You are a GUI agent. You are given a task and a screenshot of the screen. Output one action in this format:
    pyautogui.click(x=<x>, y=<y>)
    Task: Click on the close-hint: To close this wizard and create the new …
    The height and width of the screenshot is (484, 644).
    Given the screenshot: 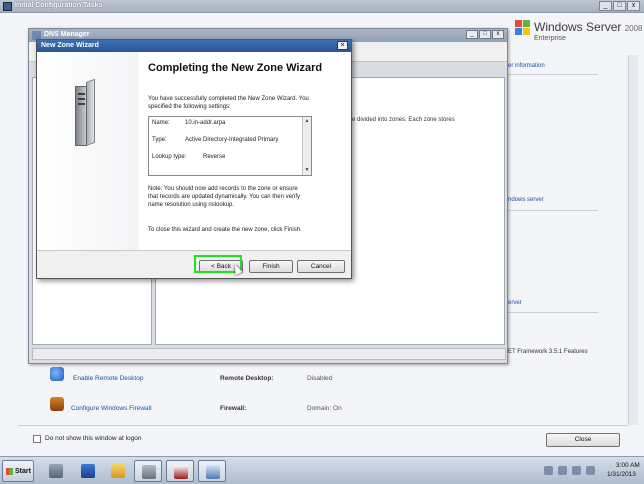 What is the action you would take?
    pyautogui.click(x=225, y=230)
    